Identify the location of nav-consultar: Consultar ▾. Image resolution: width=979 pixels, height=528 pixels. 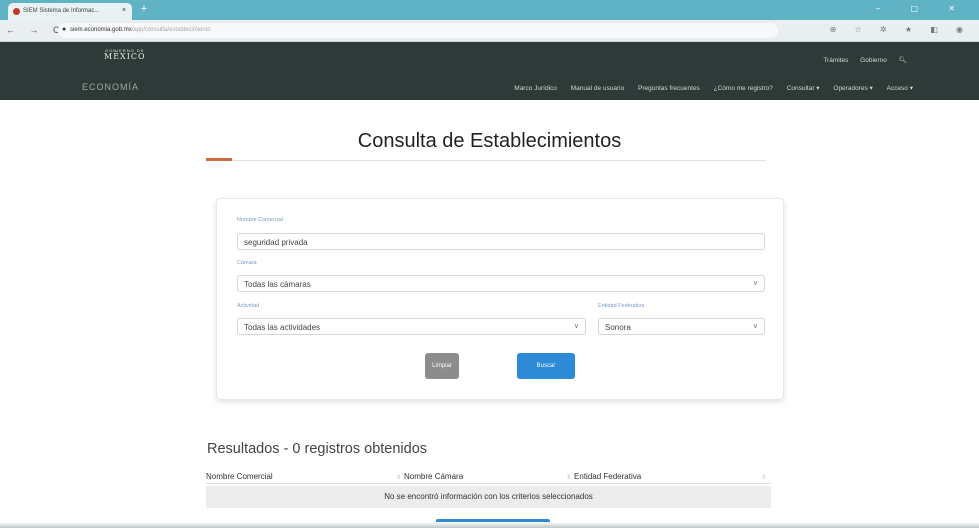
(803, 88).